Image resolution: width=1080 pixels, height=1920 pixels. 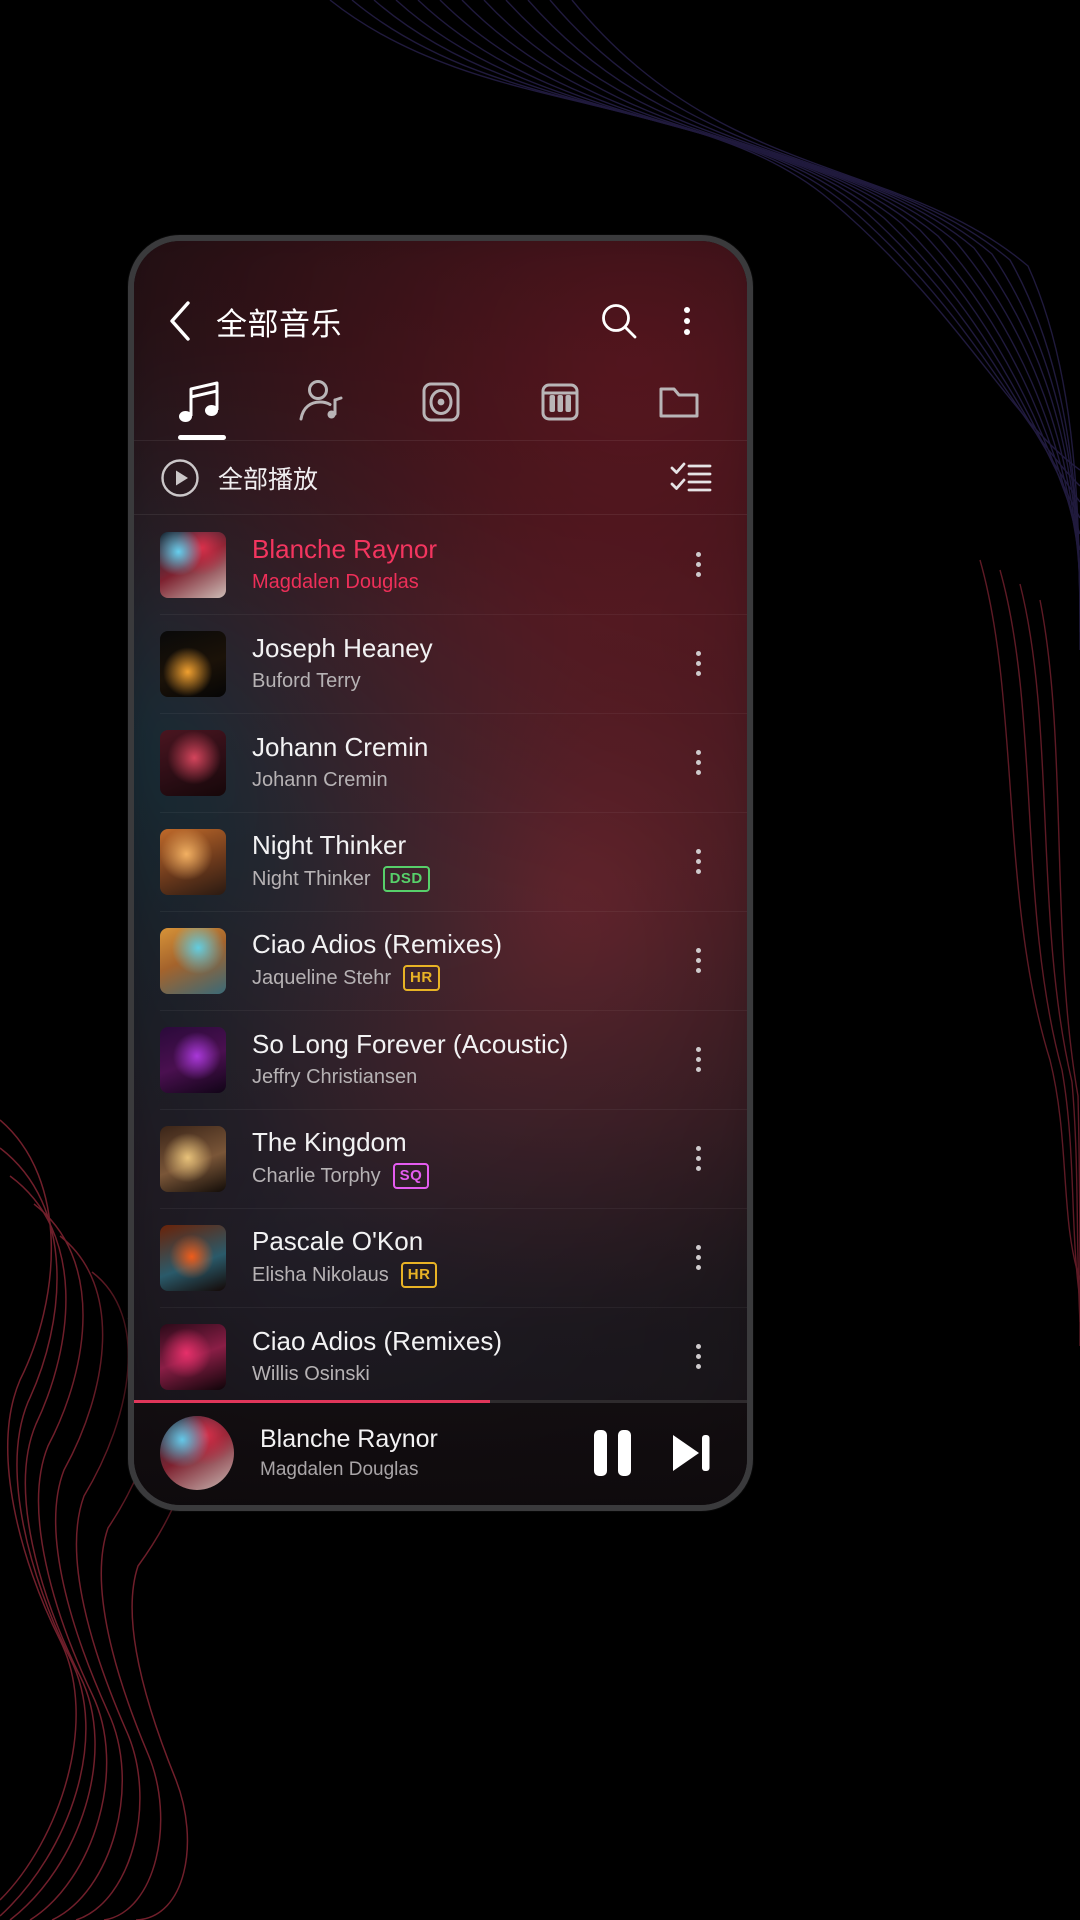 What do you see at coordinates (329, 1142) in the screenshot?
I see `song-title: The Kingdom` at bounding box center [329, 1142].